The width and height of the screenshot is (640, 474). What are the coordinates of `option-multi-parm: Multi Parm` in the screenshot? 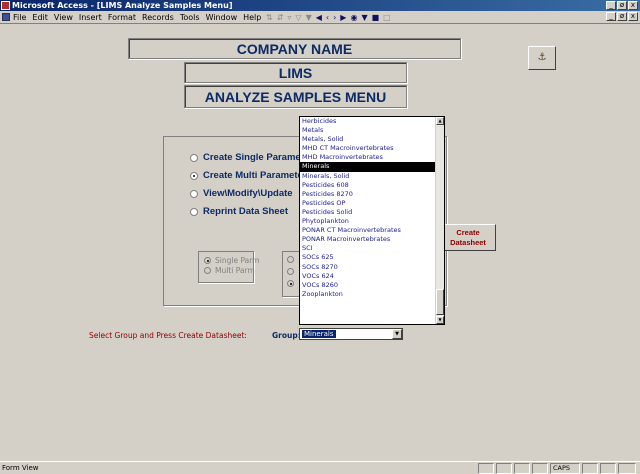 It's located at (229, 270).